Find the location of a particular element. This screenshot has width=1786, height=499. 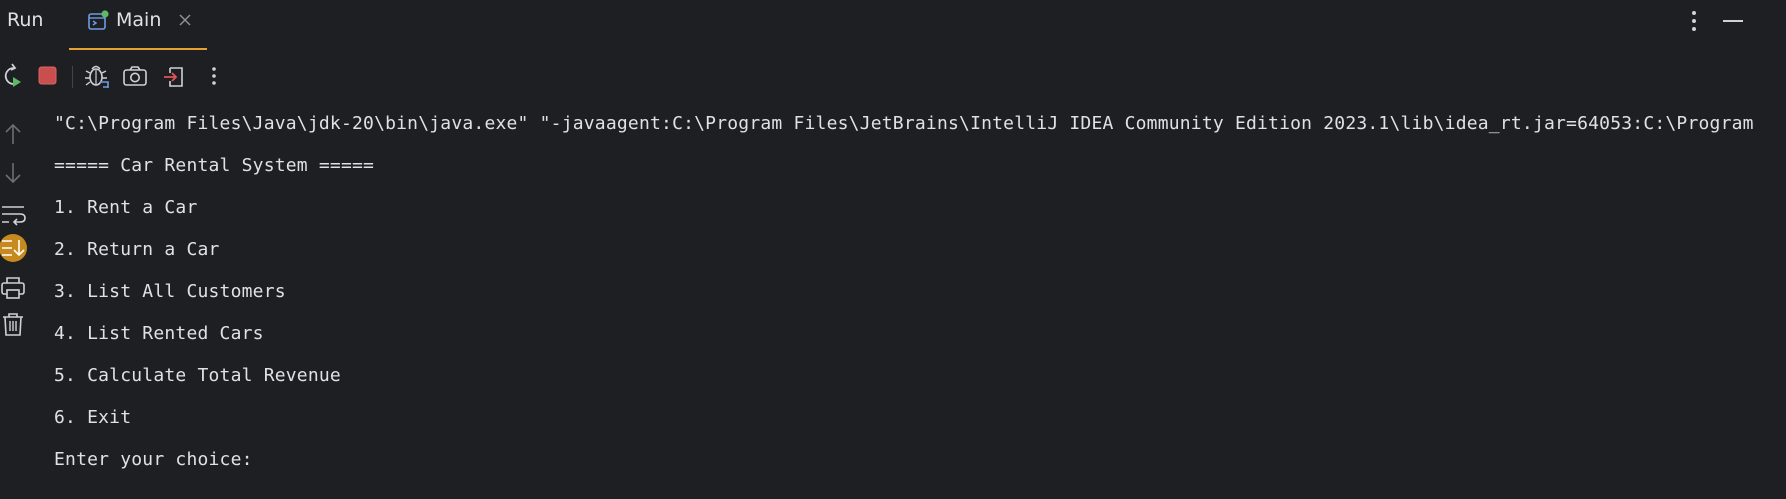

panel-title: Run is located at coordinates (25, 20).